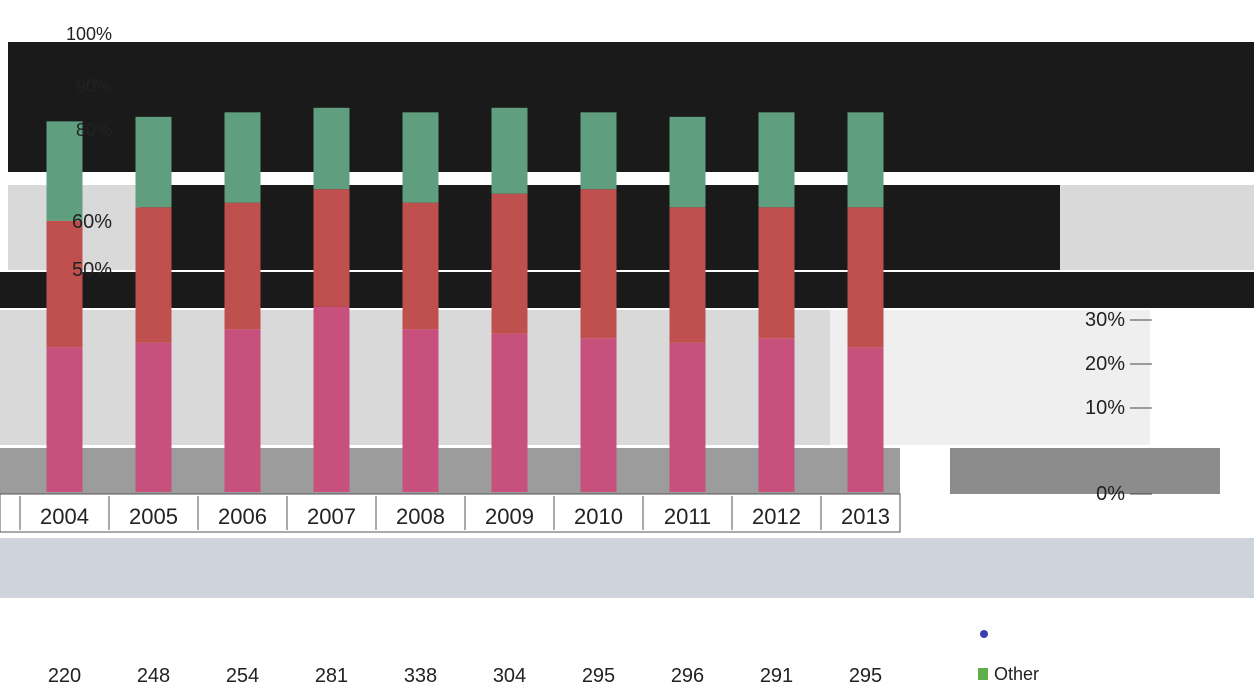  I want to click on gray-band-right, so click(1085, 471).